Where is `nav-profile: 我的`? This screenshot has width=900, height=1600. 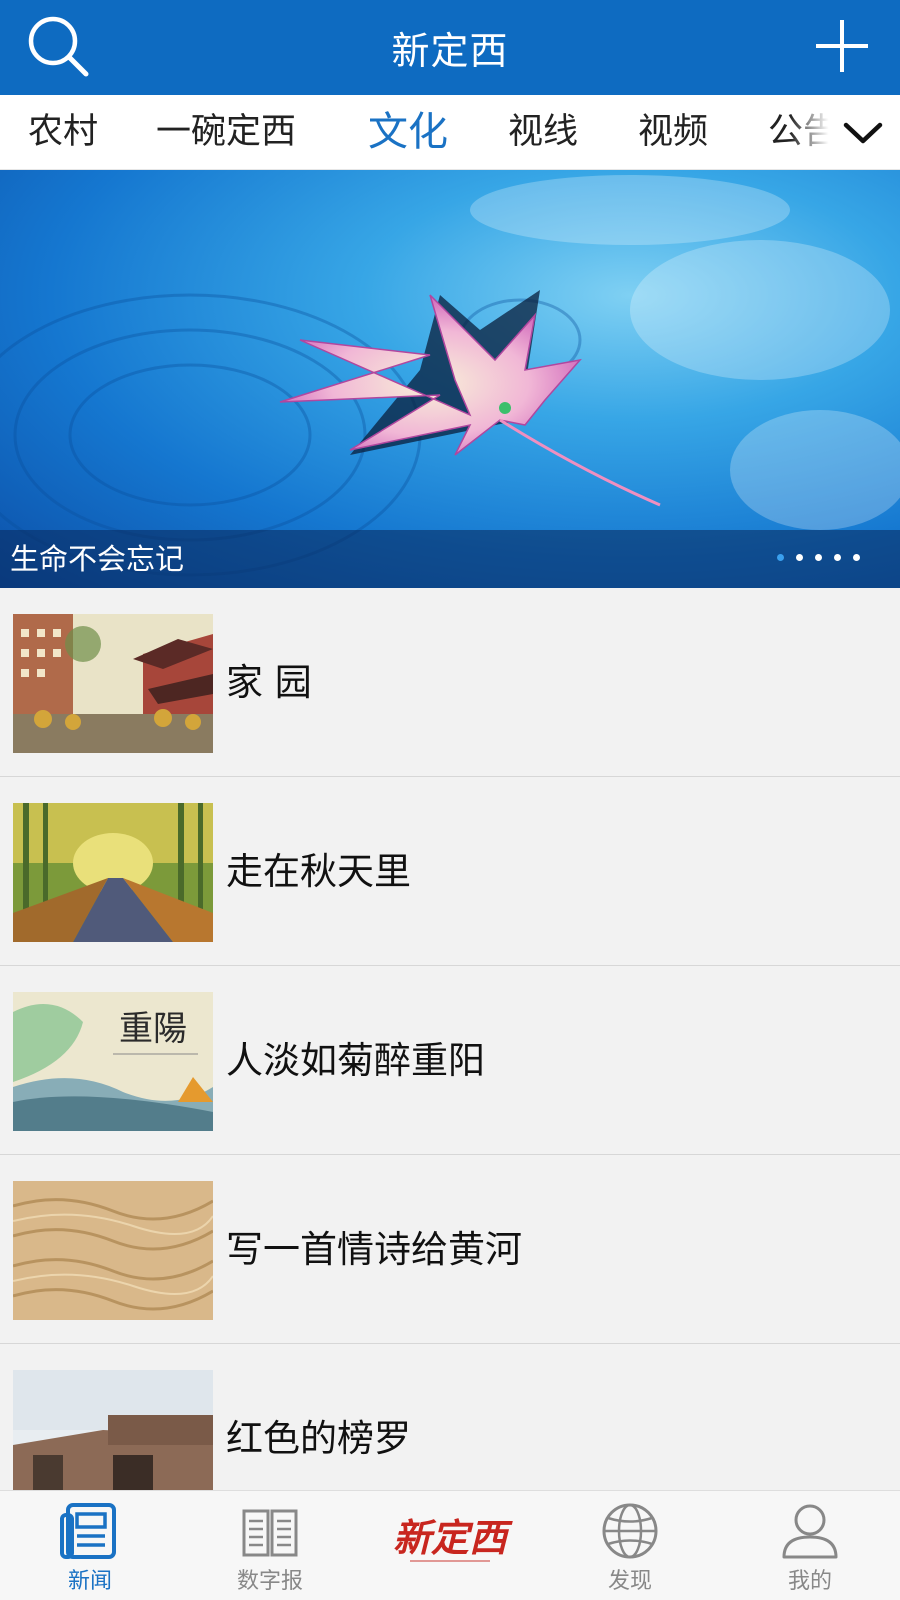
nav-profile: 我的 is located at coordinates (810, 1545).